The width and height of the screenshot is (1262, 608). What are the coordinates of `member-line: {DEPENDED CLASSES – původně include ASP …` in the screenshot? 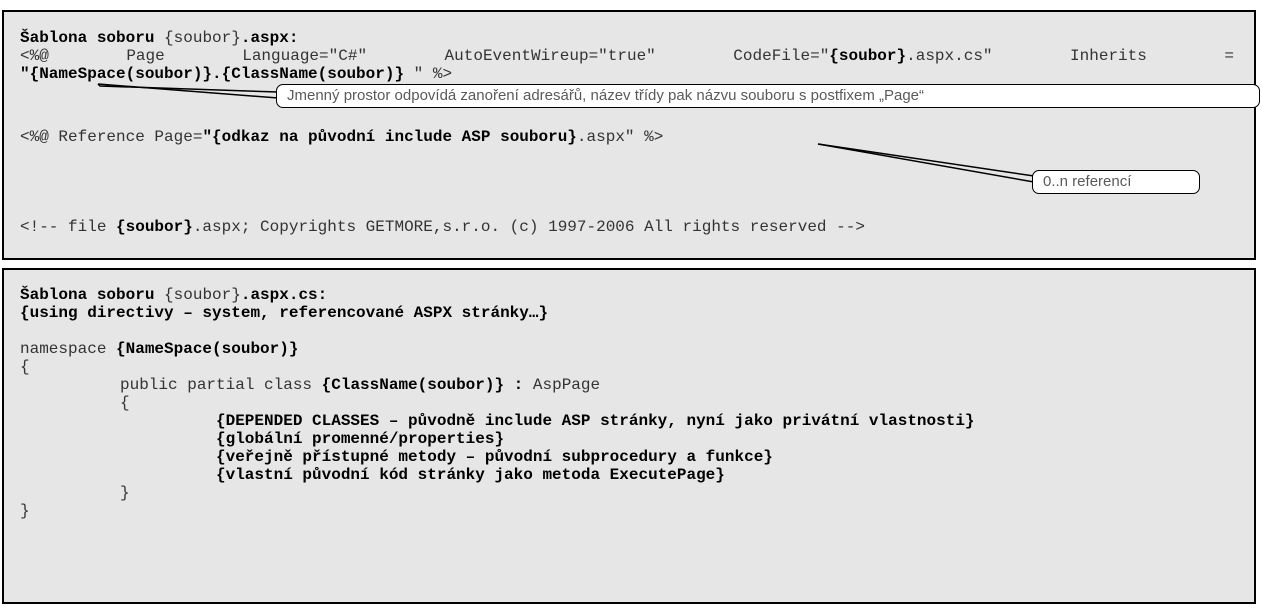 It's located at (595, 421).